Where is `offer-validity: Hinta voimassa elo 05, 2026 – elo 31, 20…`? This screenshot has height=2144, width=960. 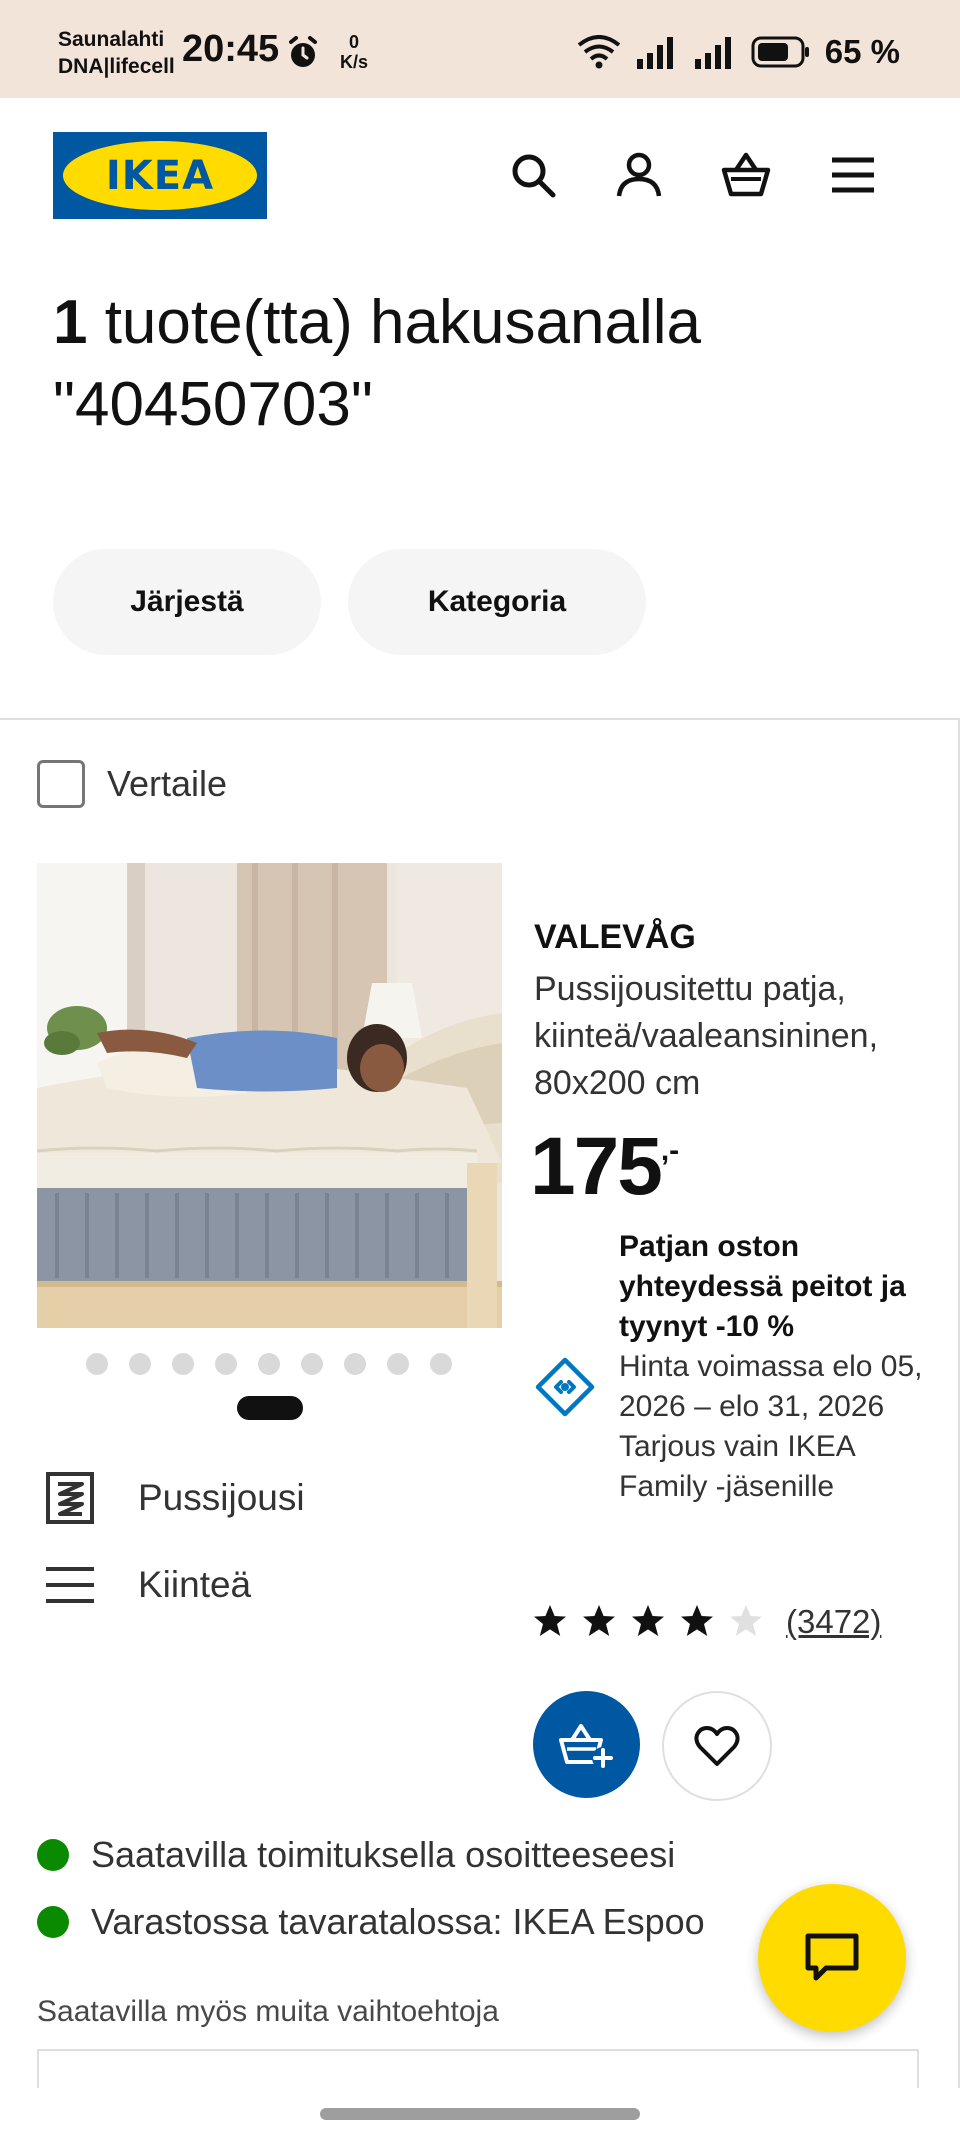
offer-validity: Hinta voimassa elo 05, 2026 – elo 31, 20… is located at coordinates (771, 1386).